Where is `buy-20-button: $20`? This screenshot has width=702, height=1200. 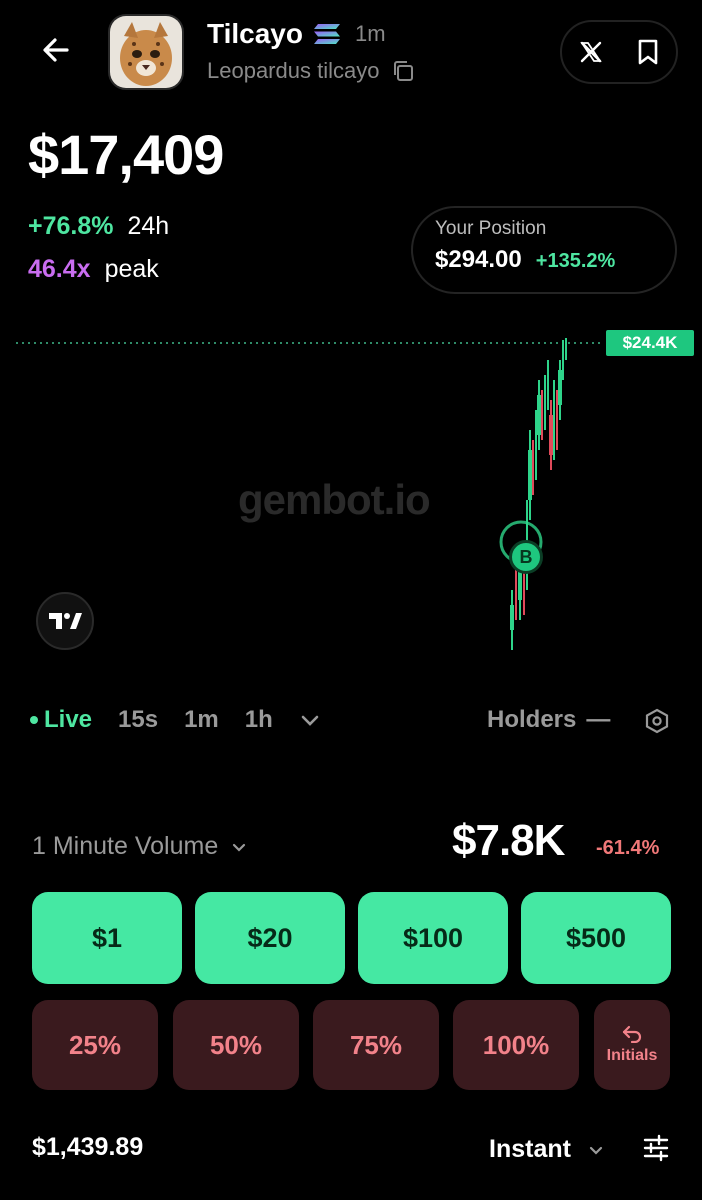 buy-20-button: $20 is located at coordinates (270, 938).